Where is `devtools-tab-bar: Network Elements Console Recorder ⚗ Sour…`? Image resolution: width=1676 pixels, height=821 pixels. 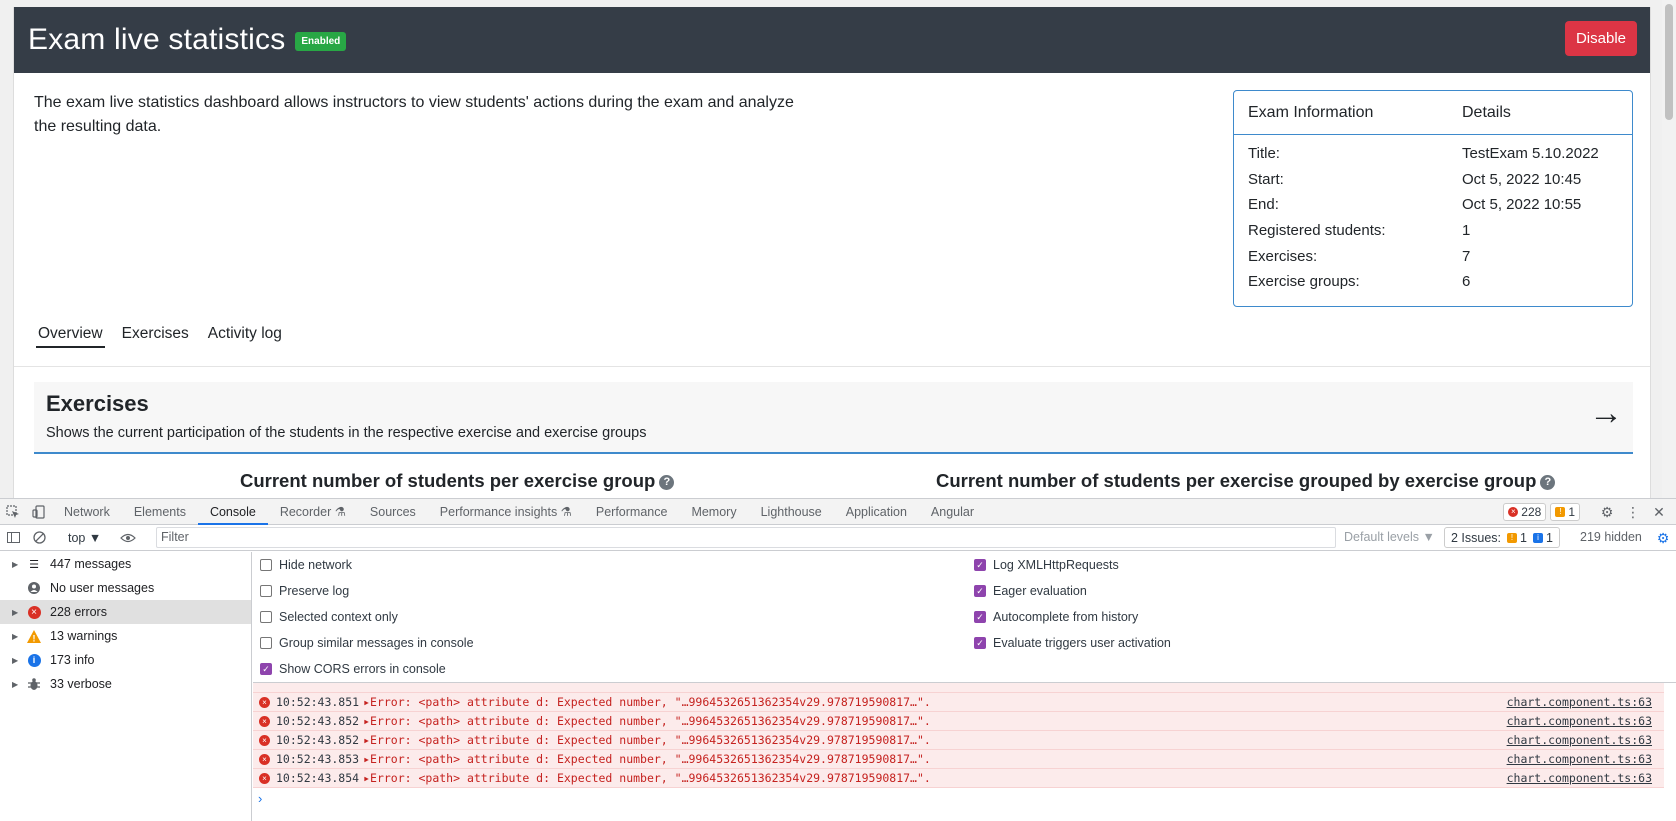
devtools-tab-bar: Network Elements Console Recorder ⚗ Sour… is located at coordinates (838, 512).